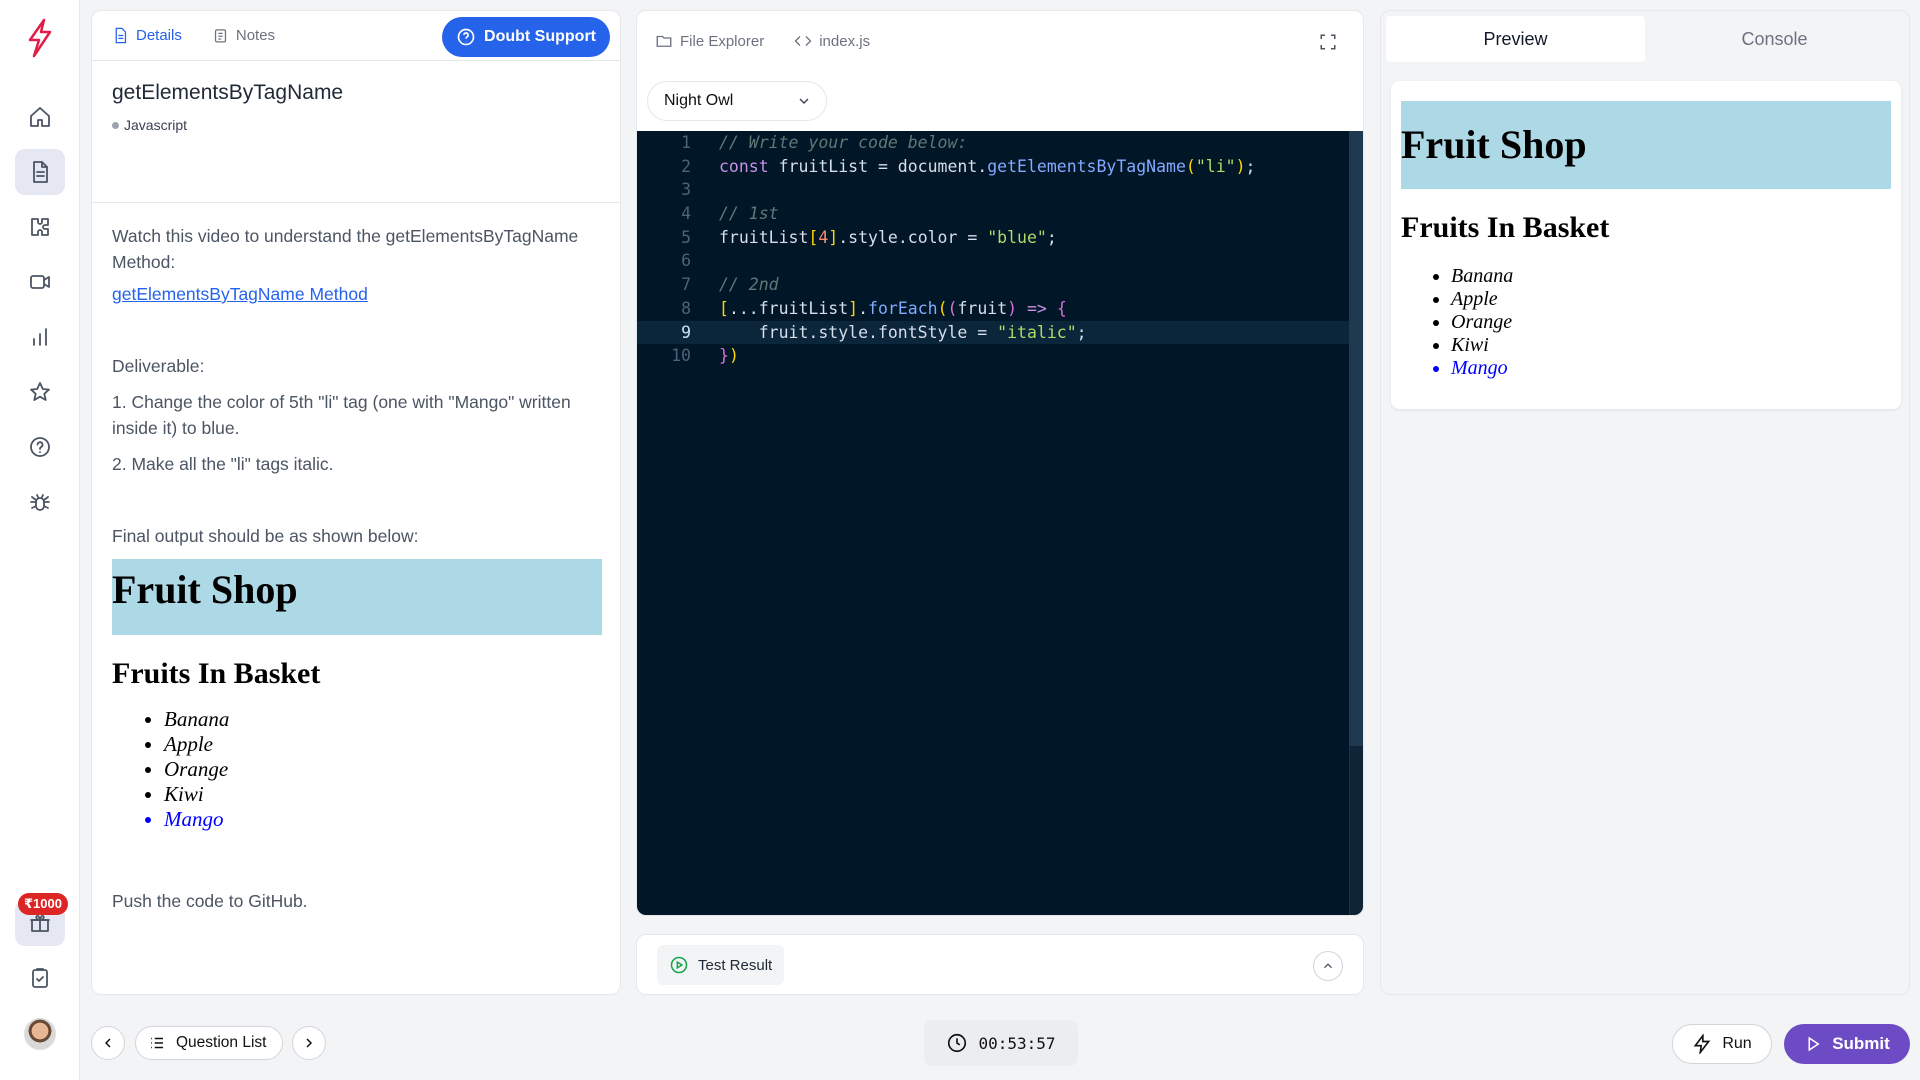  What do you see at coordinates (540, 36) in the screenshot?
I see `doubt-support-label: Doubt Support` at bounding box center [540, 36].